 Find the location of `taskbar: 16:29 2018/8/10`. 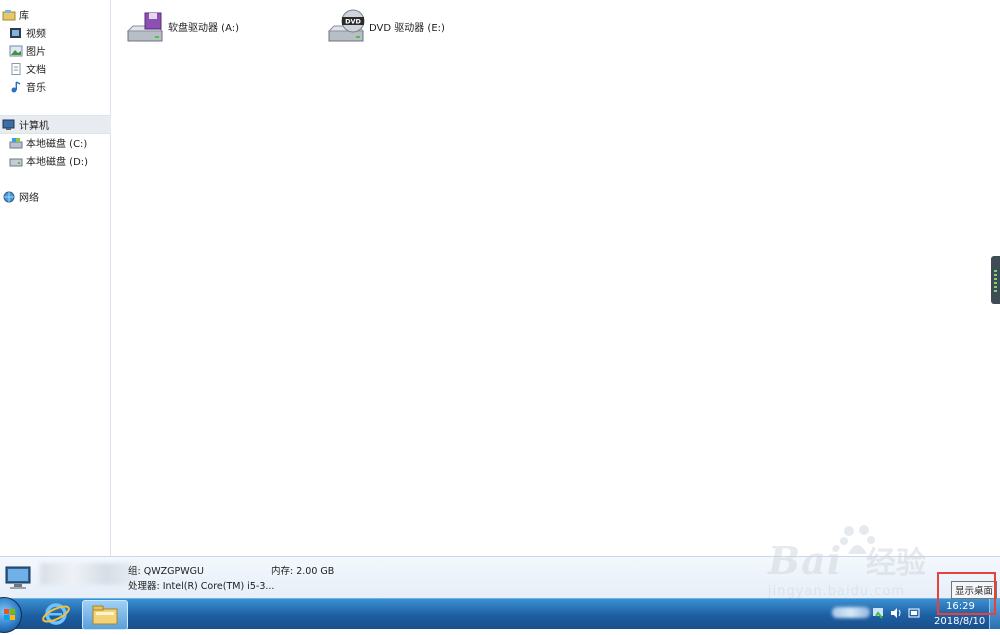

taskbar: 16:29 2018/8/10 is located at coordinates (500, 615).